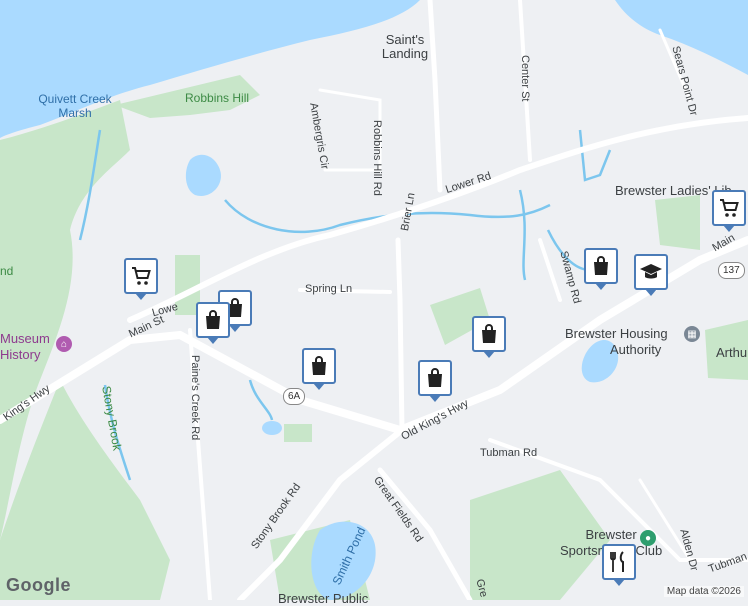  I want to click on route-137-shield: 137, so click(731, 270).